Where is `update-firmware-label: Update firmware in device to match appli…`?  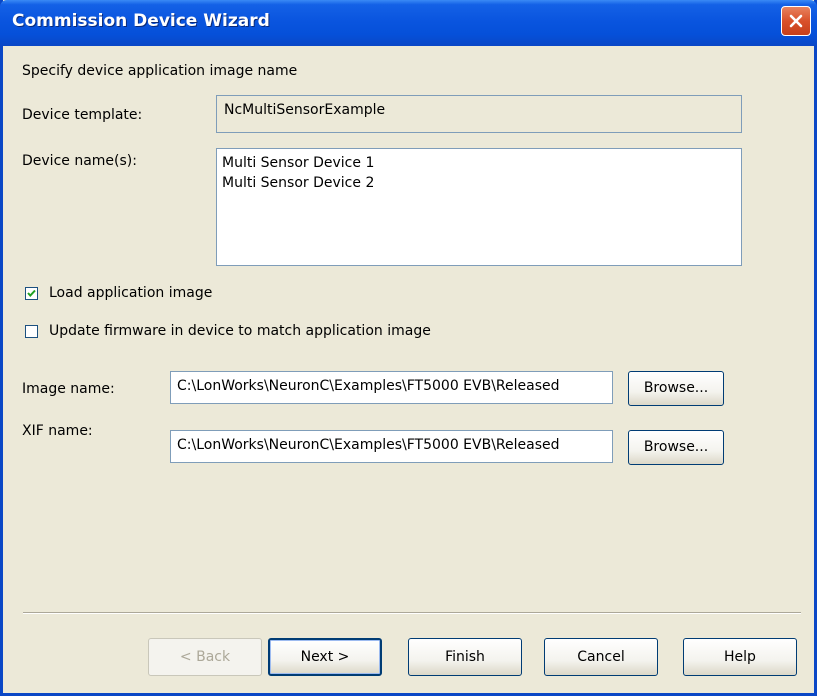
update-firmware-label: Update firmware in device to match appli… is located at coordinates (240, 331).